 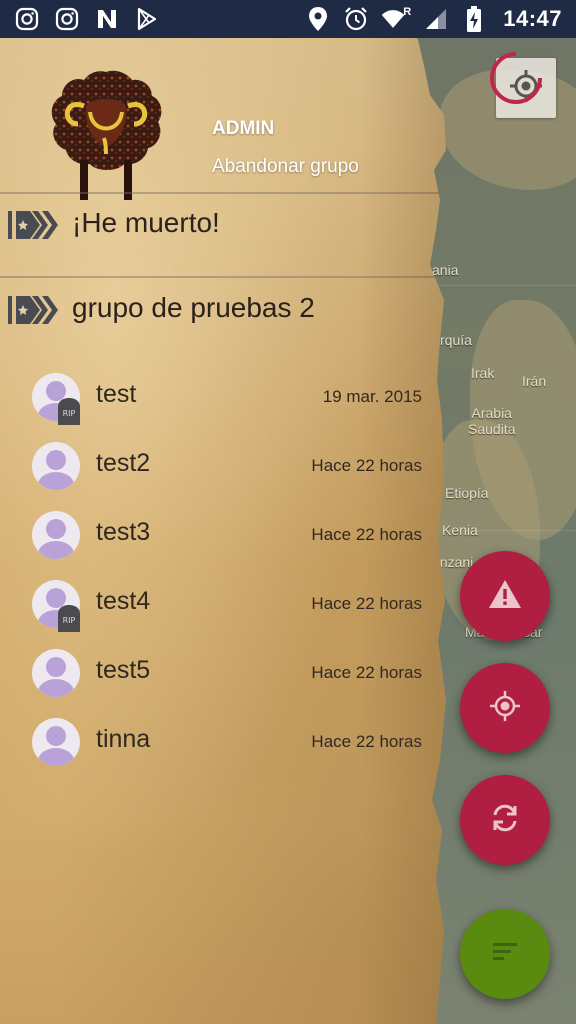 I want to click on map-label: Arabia Saudita, so click(x=492, y=421).